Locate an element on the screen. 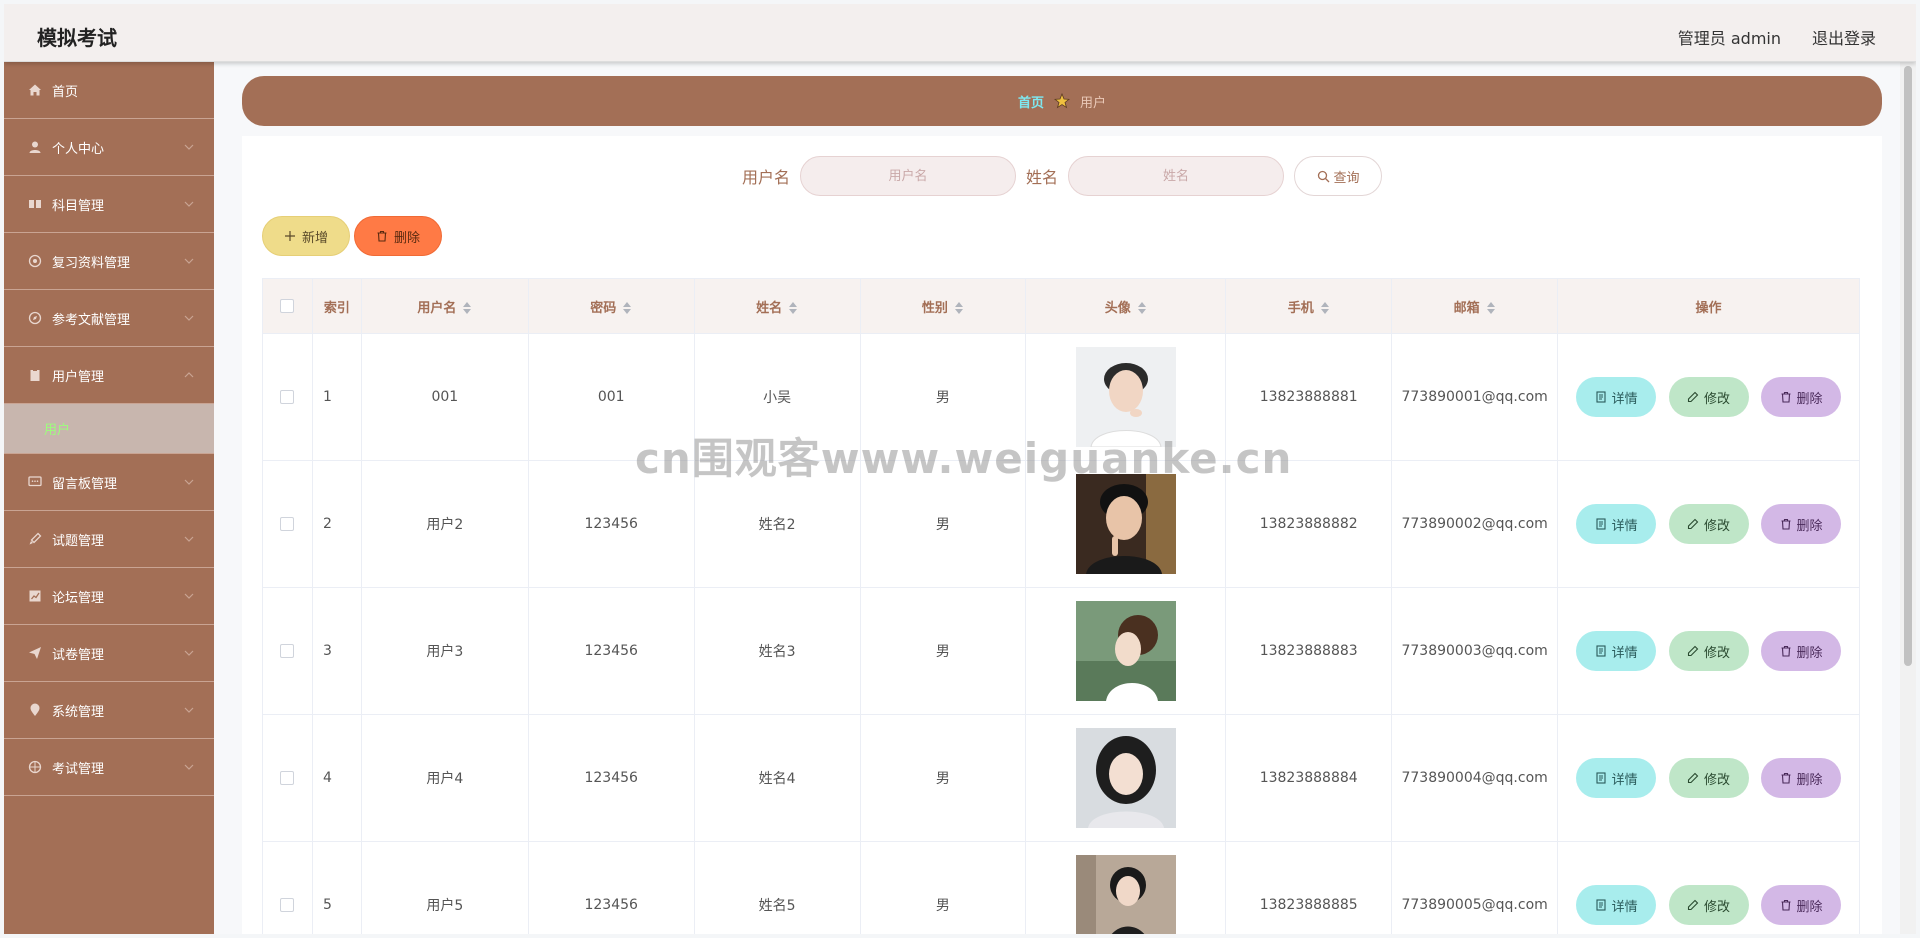  delete-button-label: 删除 is located at coordinates (1809, 907).